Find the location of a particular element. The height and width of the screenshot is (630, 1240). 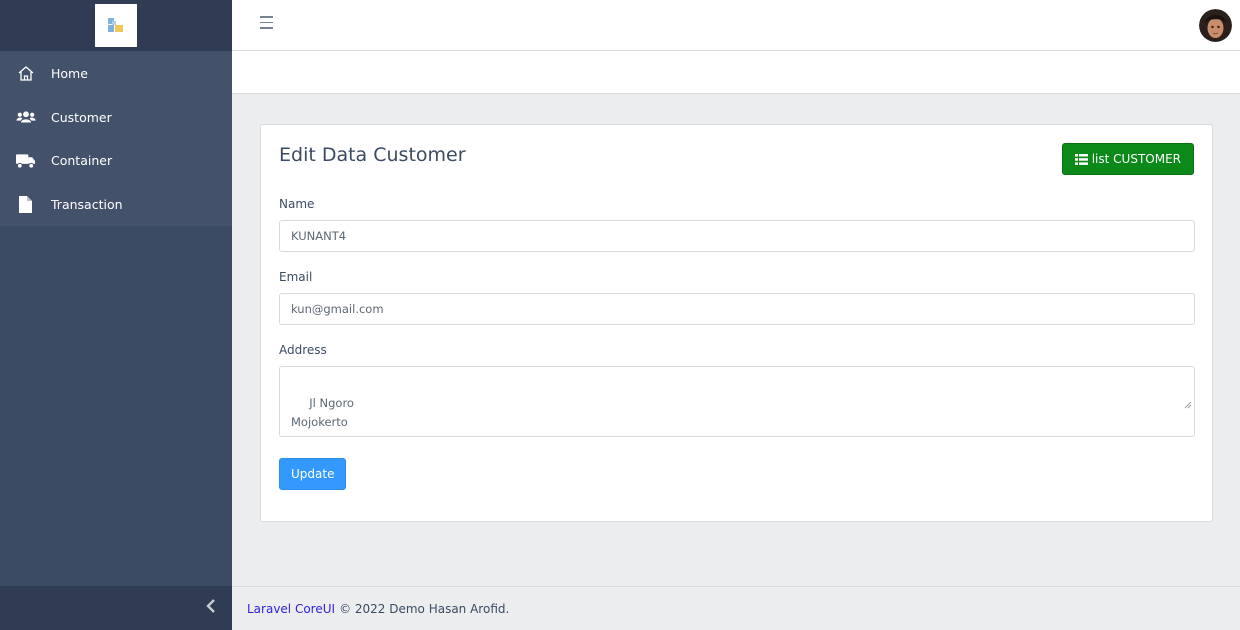

top-header is located at coordinates (736, 25).